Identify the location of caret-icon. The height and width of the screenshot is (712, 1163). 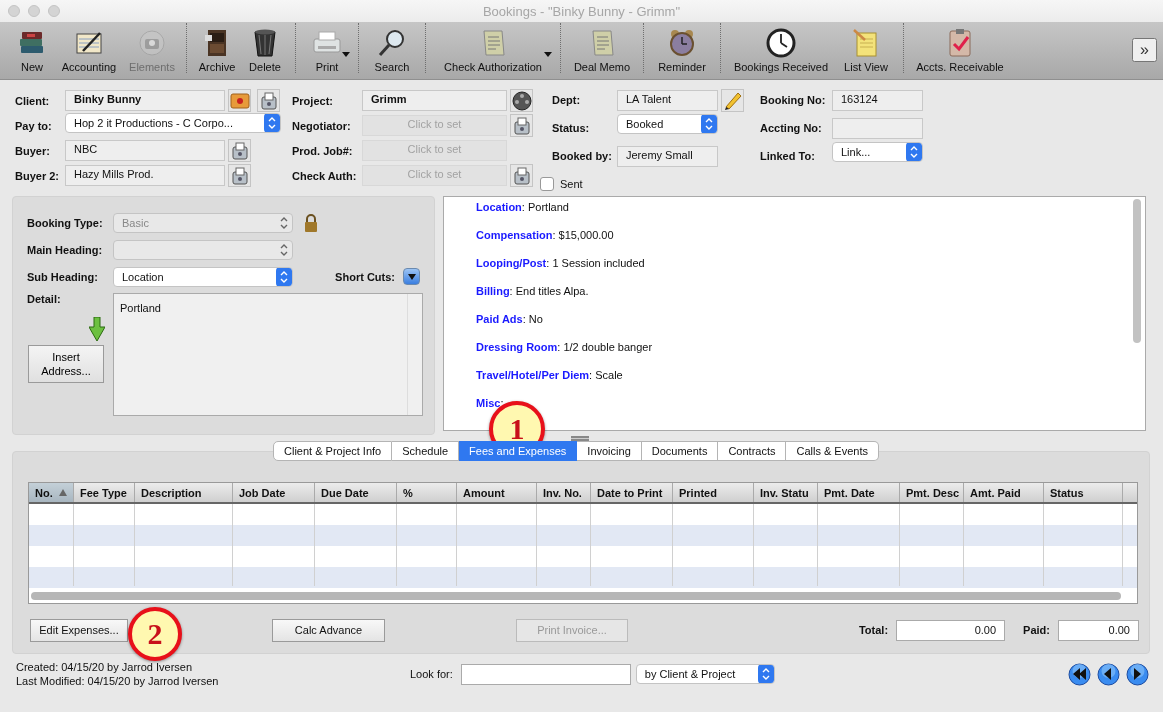
(411, 276).